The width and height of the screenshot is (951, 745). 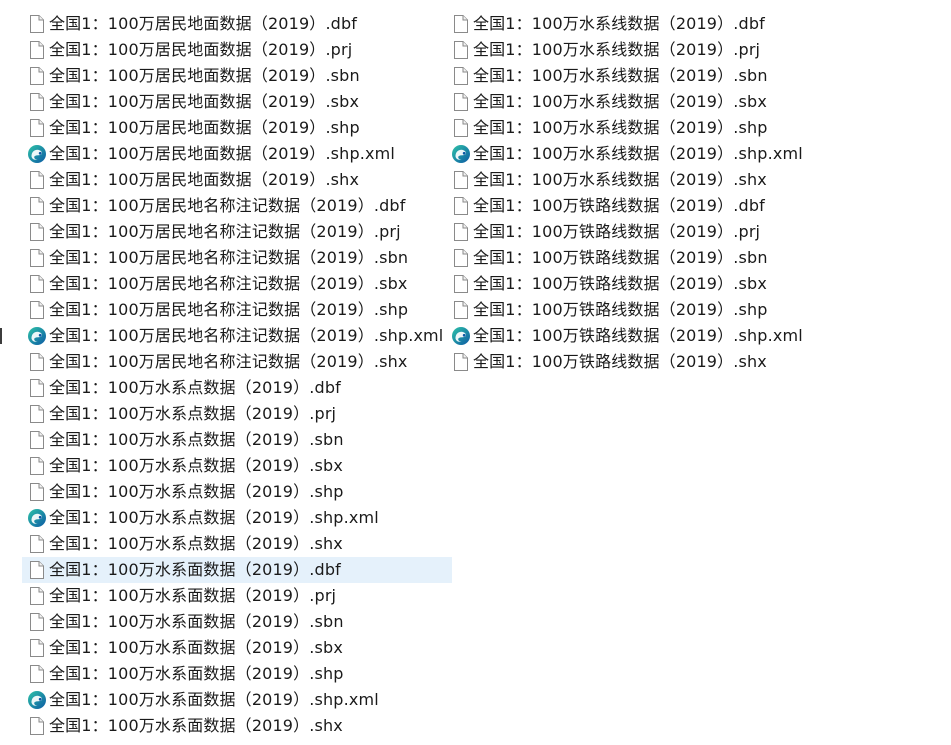 I want to click on file-item: 全国1：100万水系点数据（2019）.dbf, so click(x=237, y=388).